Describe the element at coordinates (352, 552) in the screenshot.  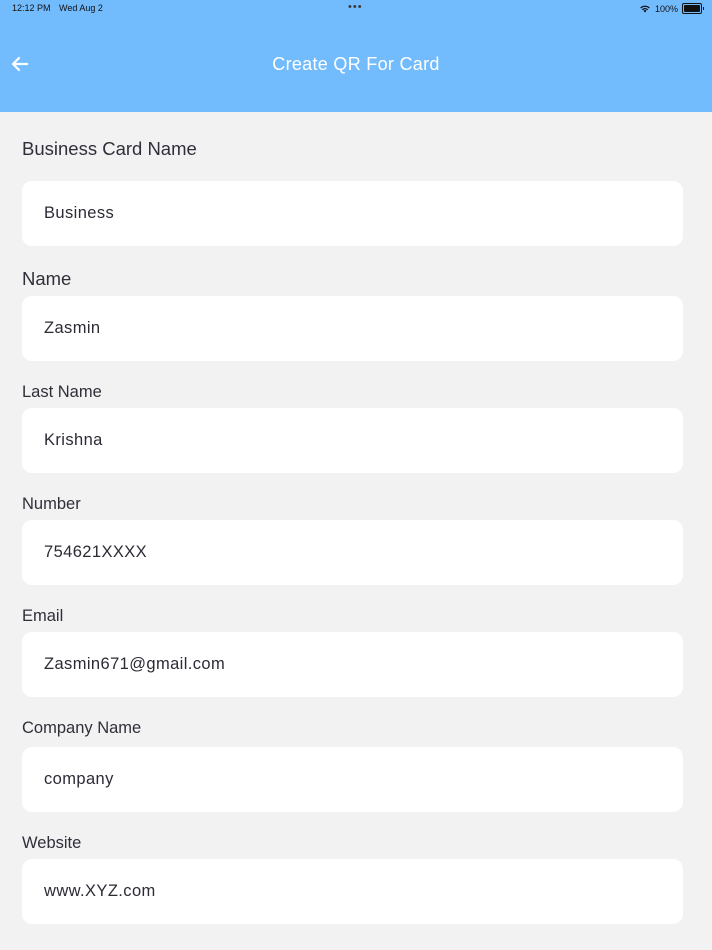
I see `number-field: 754621XXXX` at that location.